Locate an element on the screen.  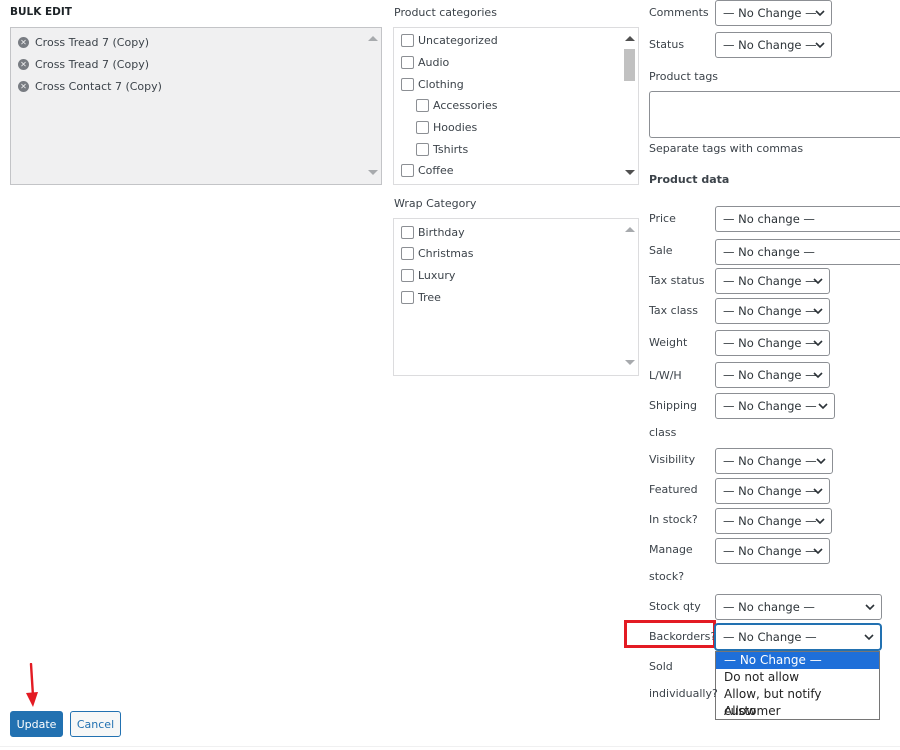
featured-label: Featured is located at coordinates (673, 489).